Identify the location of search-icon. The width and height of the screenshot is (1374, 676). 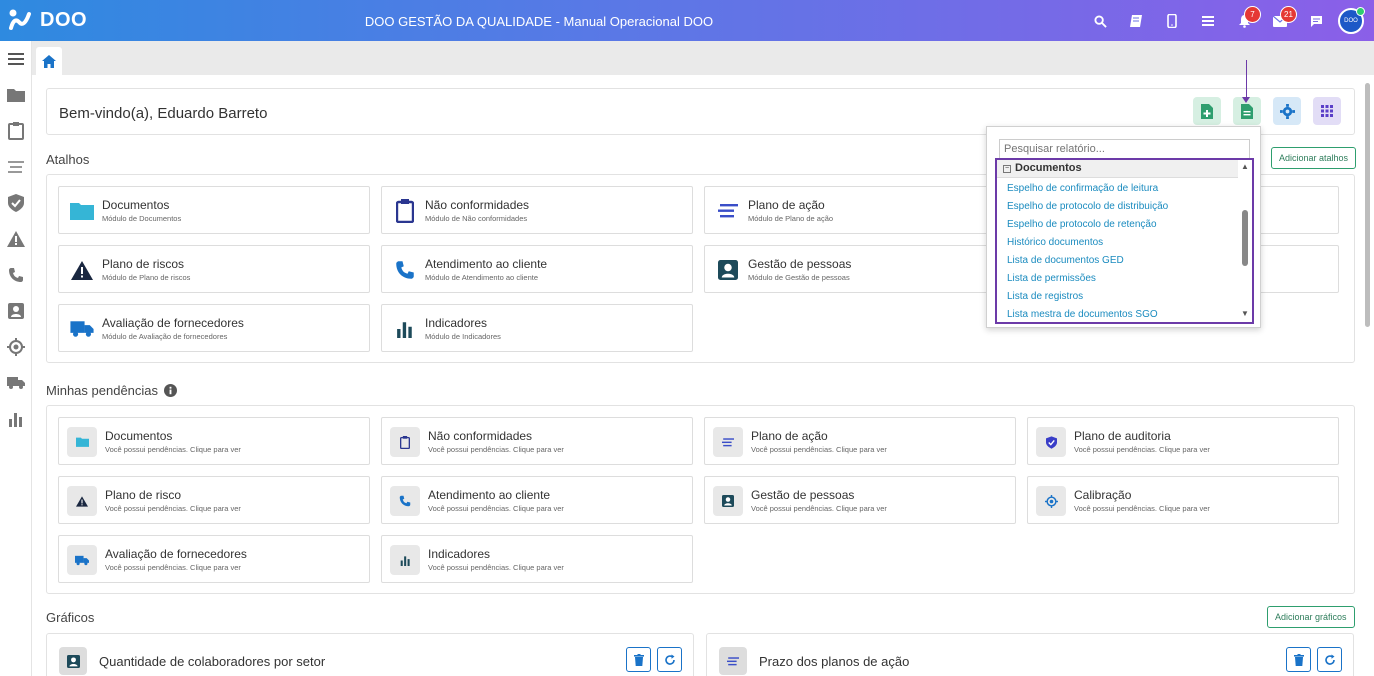
(1100, 21).